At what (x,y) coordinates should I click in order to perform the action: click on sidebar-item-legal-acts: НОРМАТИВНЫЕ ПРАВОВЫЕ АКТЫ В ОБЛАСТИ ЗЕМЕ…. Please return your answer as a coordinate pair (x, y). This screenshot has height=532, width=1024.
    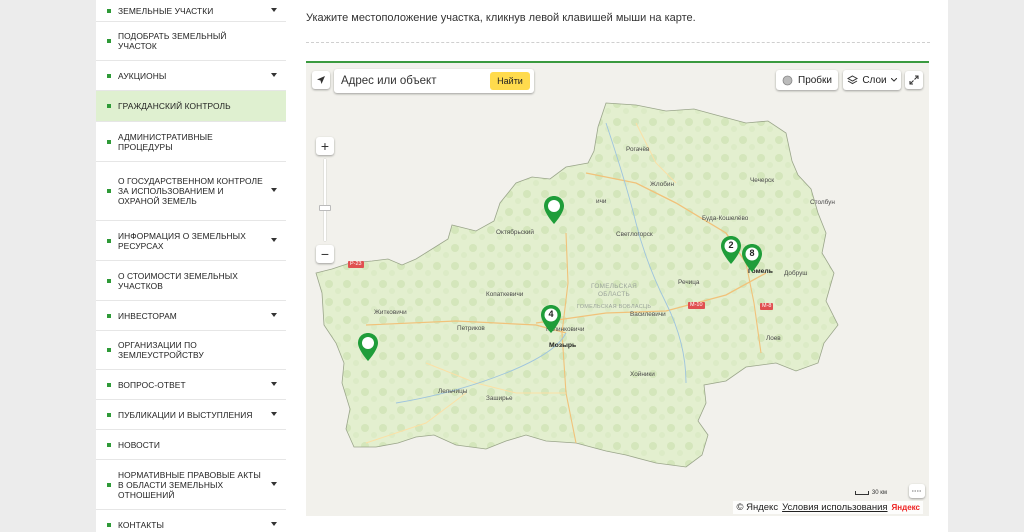
    Looking at the image, I should click on (191, 485).